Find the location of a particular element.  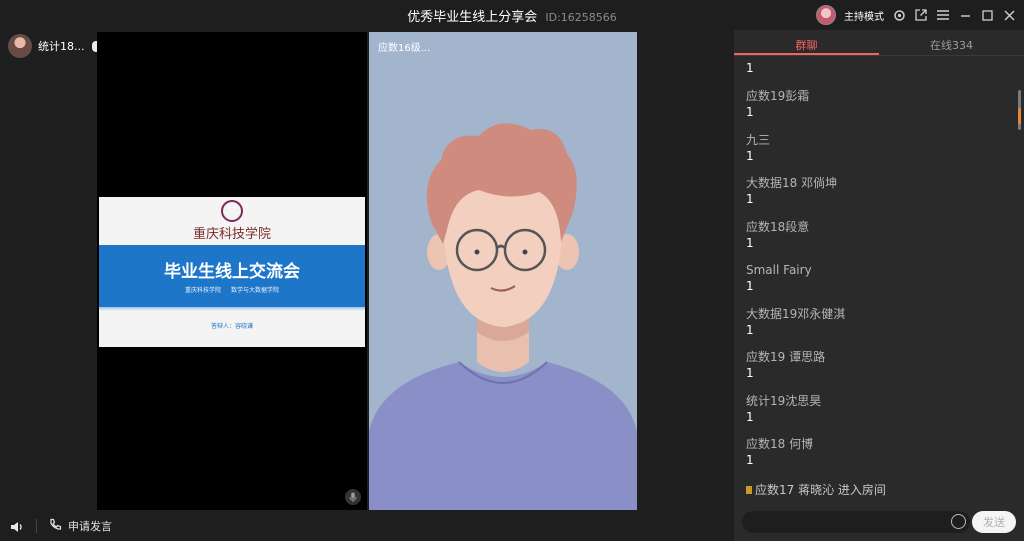

chat-message: Small Fairy 1 is located at coordinates (779, 278).